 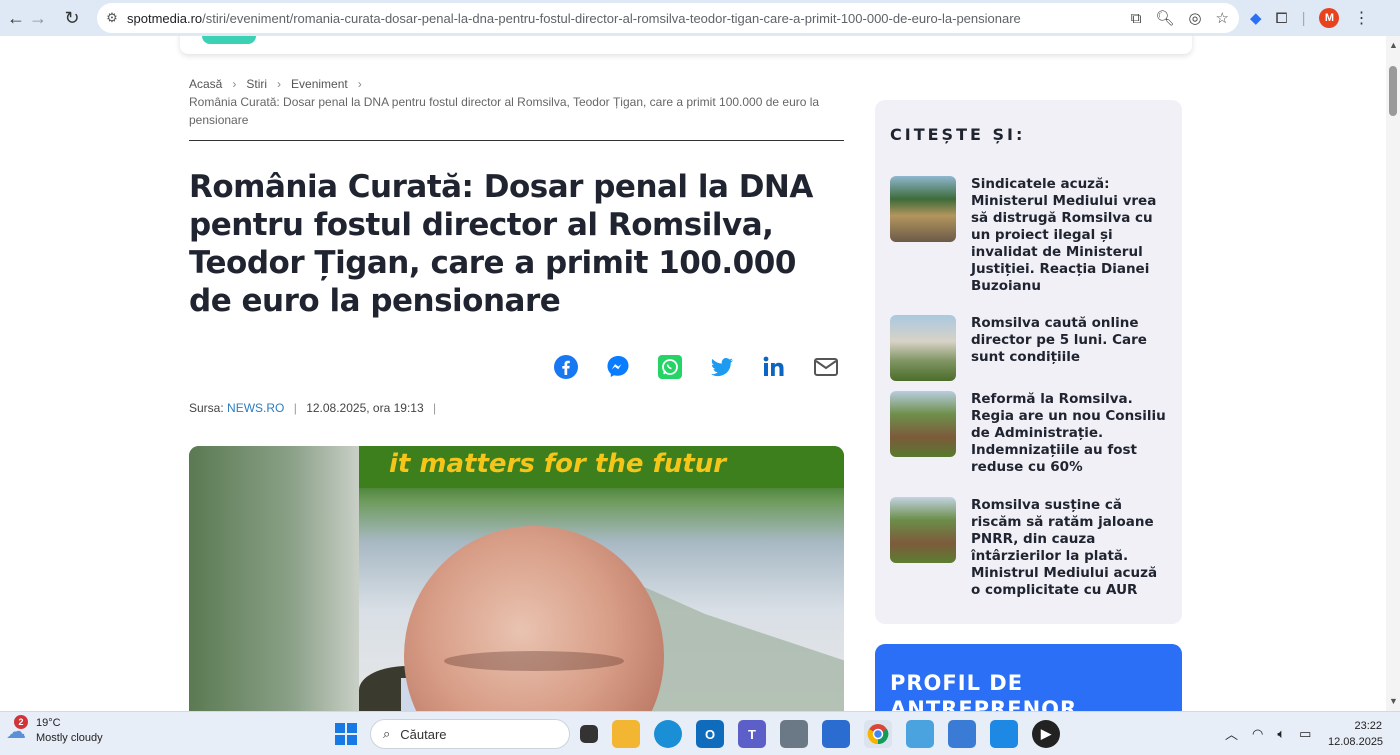 I want to click on linkedin-icon, so click(x=774, y=367).